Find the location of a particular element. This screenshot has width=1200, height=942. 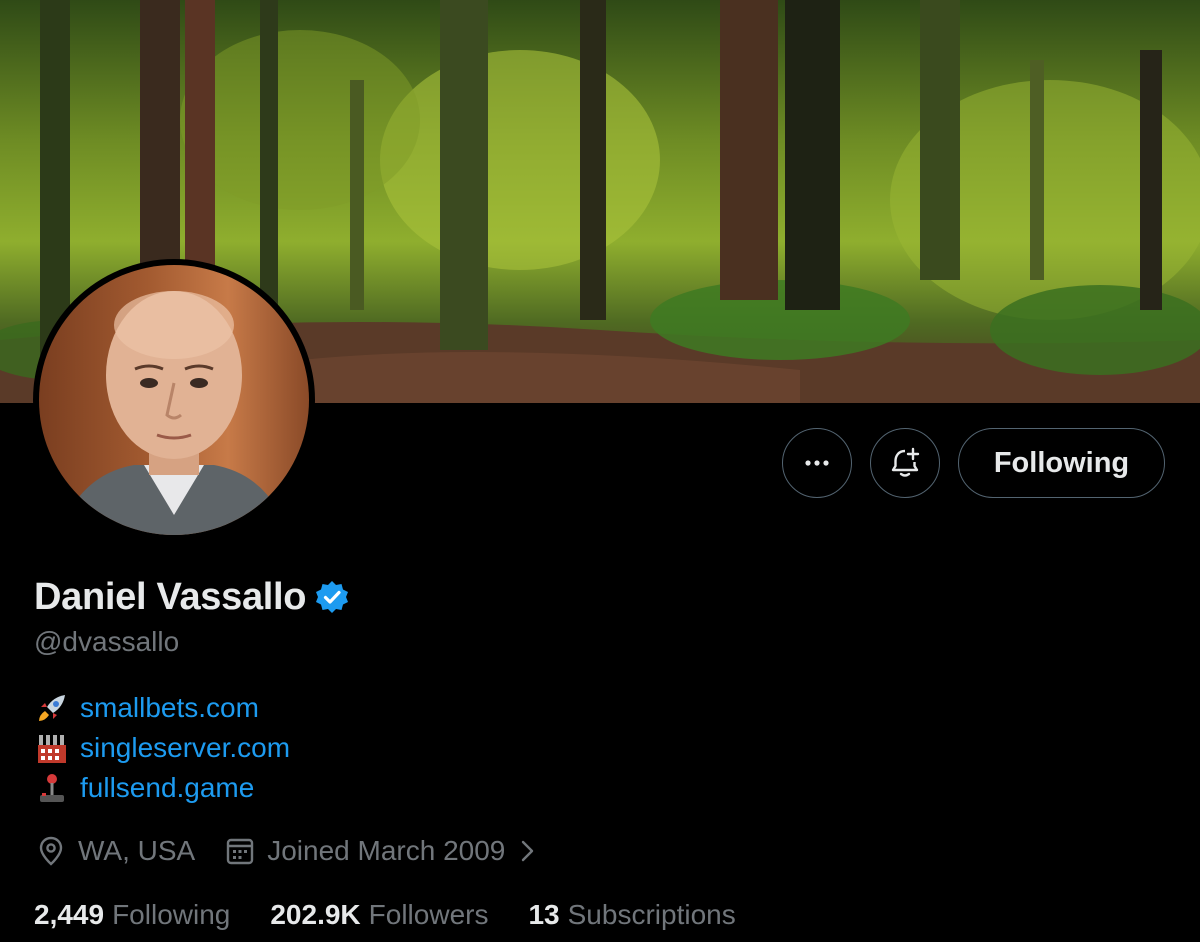

following-button: Following is located at coordinates (1061, 463).